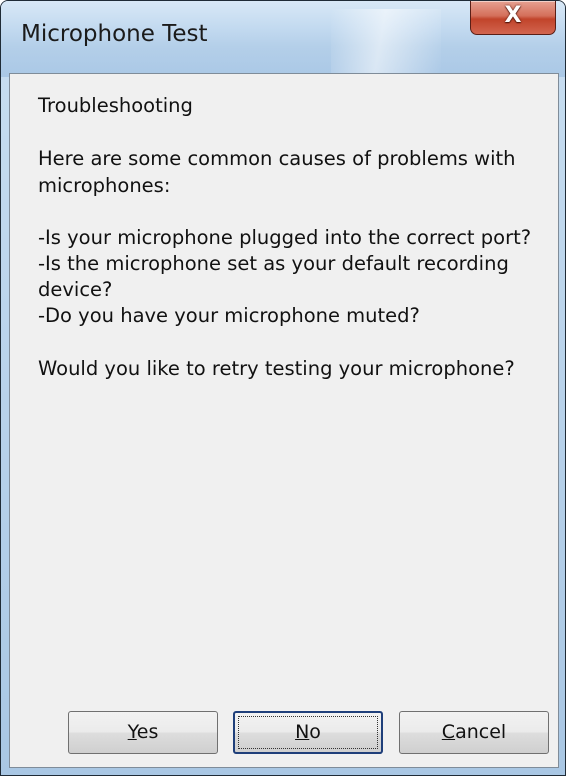 Image resolution: width=568 pixels, height=778 pixels. What do you see at coordinates (147, 732) in the screenshot?
I see `yes-button-label: es` at bounding box center [147, 732].